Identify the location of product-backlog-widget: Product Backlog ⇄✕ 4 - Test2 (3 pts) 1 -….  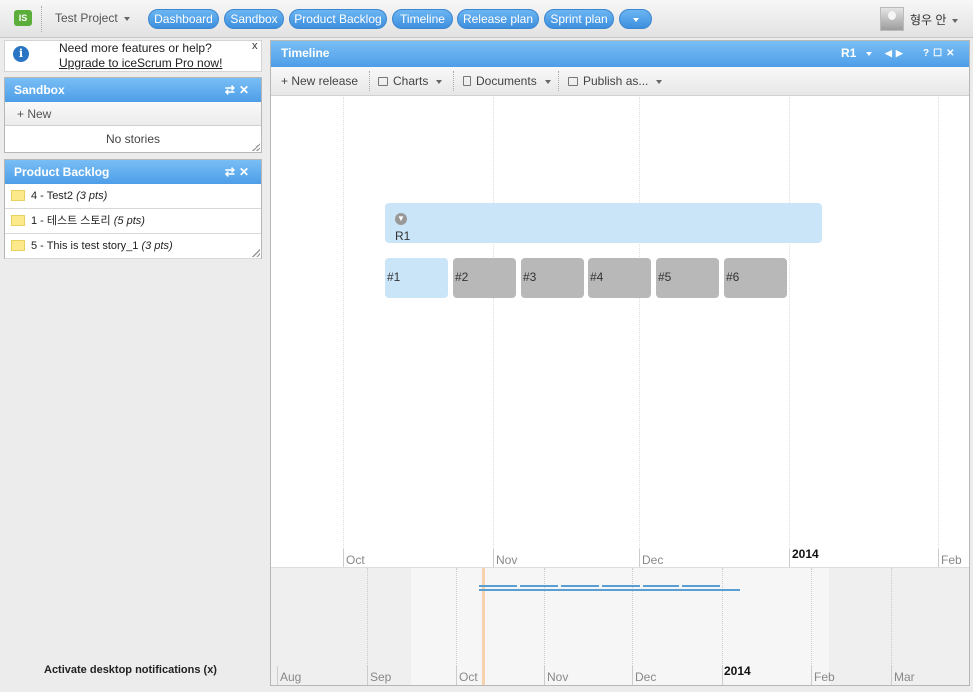
(133, 209).